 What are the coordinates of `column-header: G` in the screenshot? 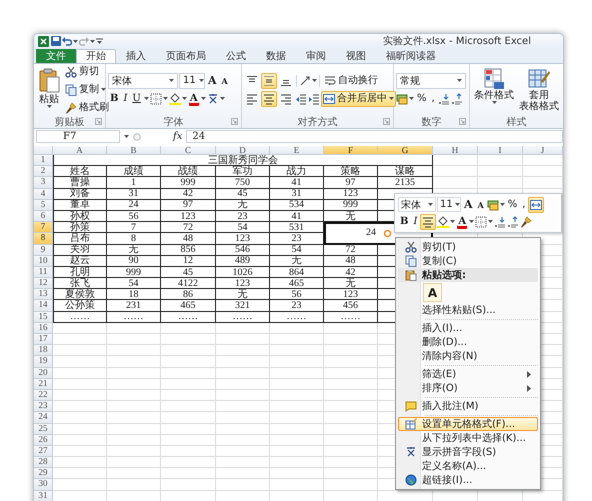 It's located at (405, 150).